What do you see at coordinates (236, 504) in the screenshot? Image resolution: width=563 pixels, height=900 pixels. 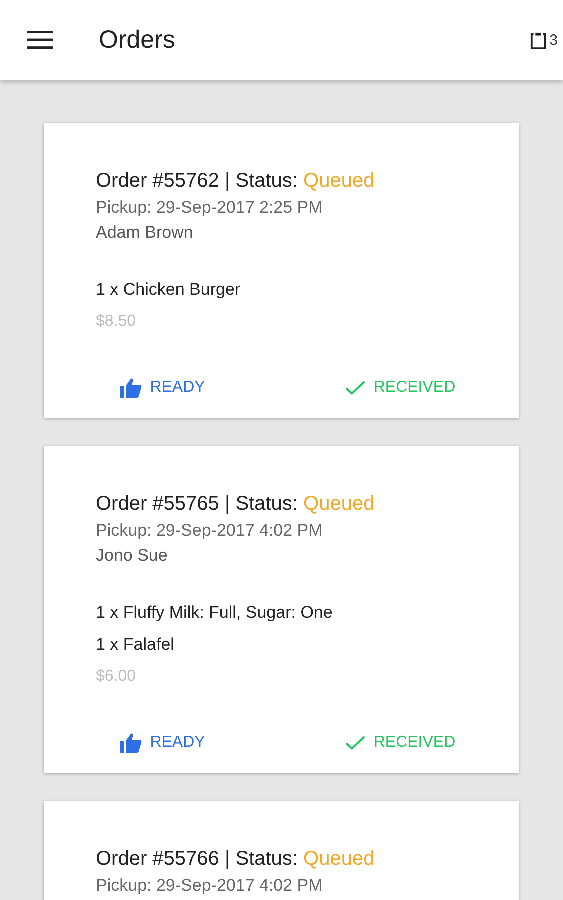 I see `order-heading: Order #55765 | Status: Queued` at bounding box center [236, 504].